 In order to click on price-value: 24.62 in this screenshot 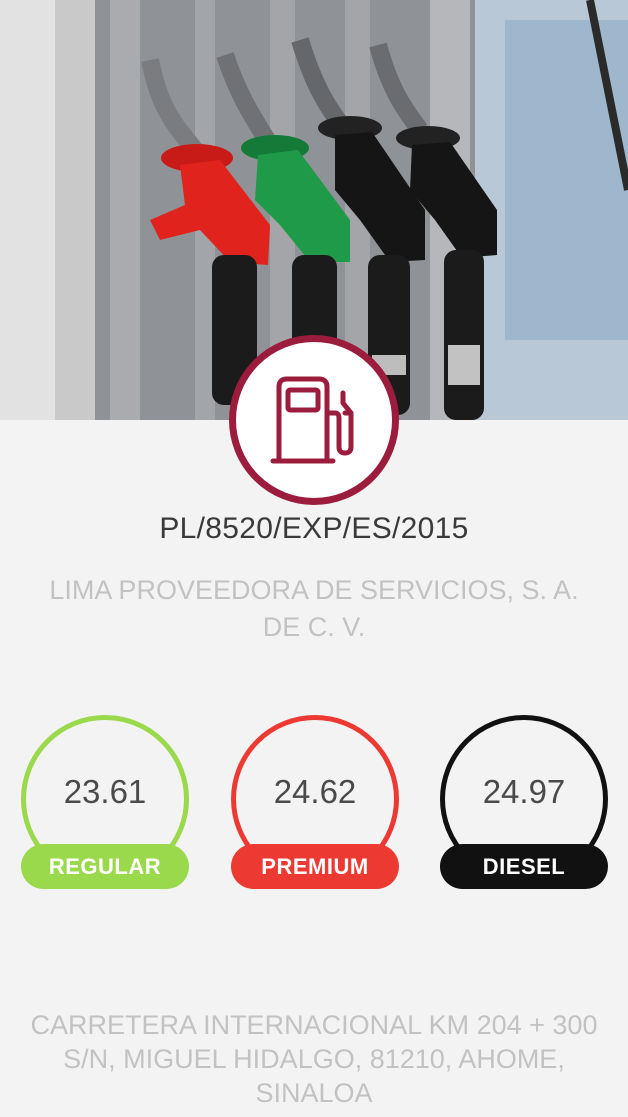, I will do `click(315, 791)`.